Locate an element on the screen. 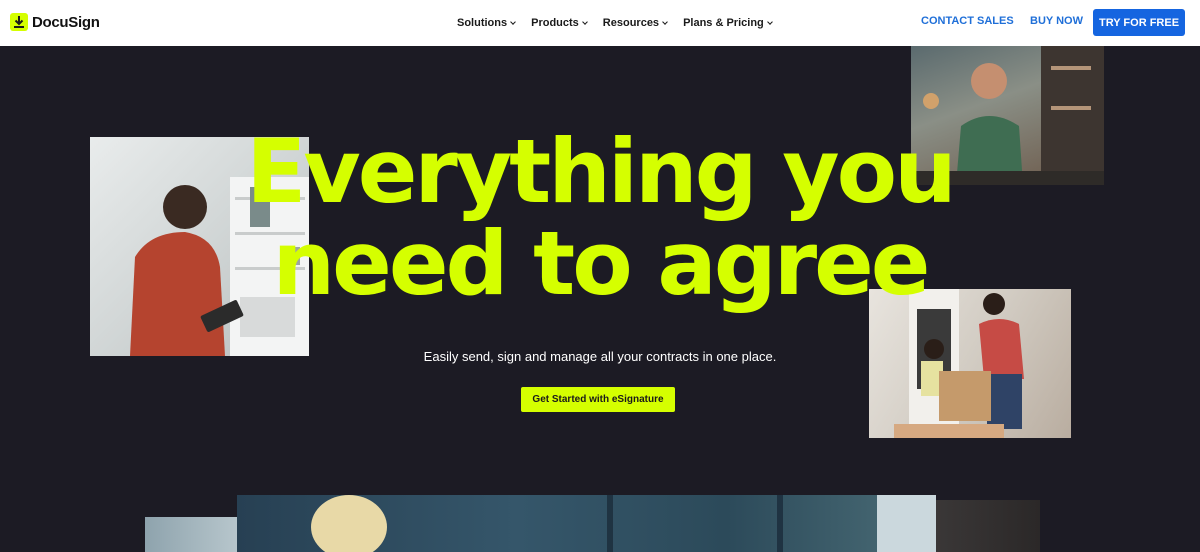 This screenshot has width=1200, height=552. nav-label: Plans & Pricing is located at coordinates (723, 23).